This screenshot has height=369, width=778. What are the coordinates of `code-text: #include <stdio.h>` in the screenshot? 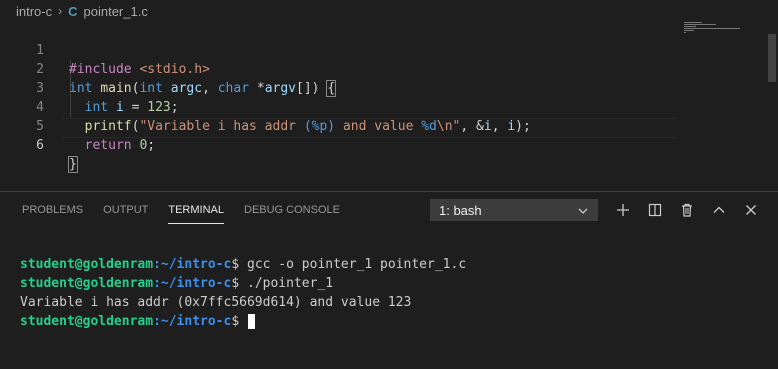 It's located at (139, 69).